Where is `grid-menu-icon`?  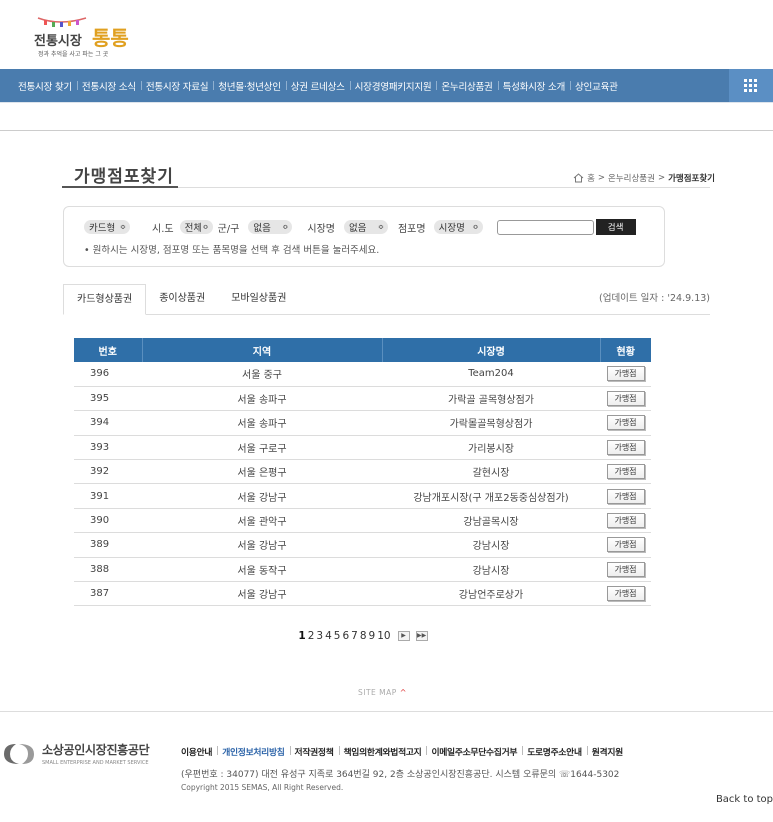
grid-menu-icon is located at coordinates (751, 85).